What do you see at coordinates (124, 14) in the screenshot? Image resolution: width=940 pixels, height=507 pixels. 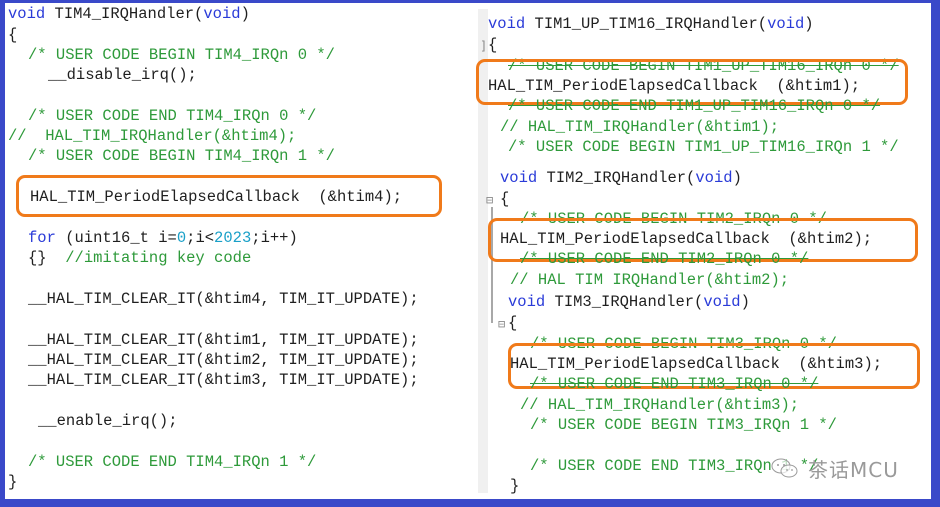 I see `function-name: TIM4_IRQHandler(` at bounding box center [124, 14].